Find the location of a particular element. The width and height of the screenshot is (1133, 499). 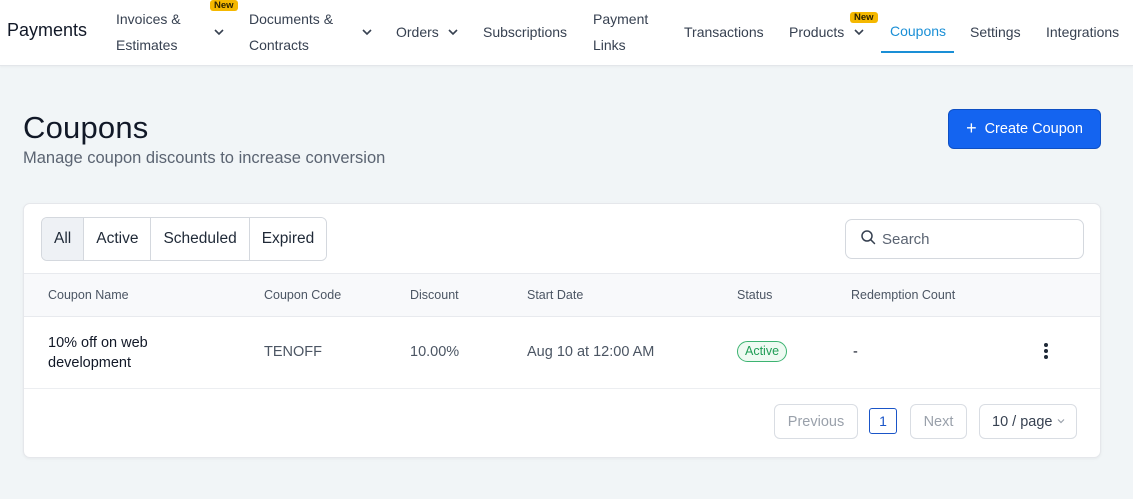

status-badge: Active is located at coordinates (762, 351).